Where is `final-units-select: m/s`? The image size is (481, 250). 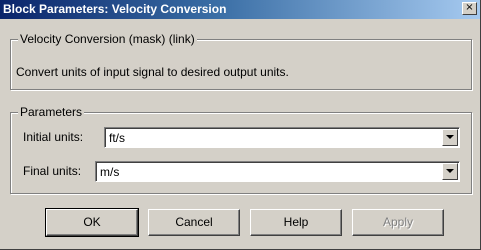 final-units-select: m/s is located at coordinates (277, 171).